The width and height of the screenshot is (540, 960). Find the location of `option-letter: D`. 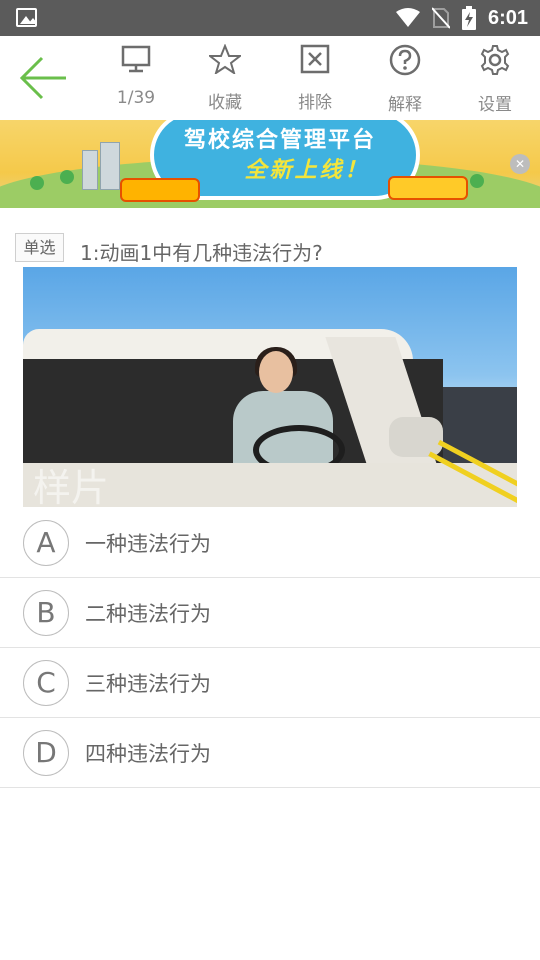

option-letter: D is located at coordinates (46, 753).